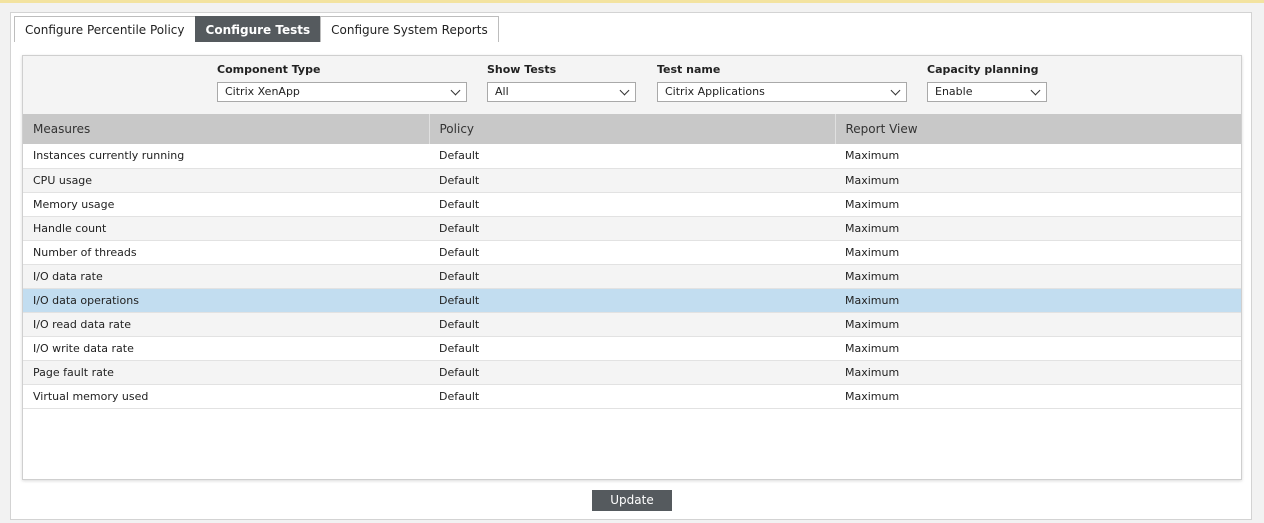  I want to click on column-header-report-view: Report View, so click(1038, 129).